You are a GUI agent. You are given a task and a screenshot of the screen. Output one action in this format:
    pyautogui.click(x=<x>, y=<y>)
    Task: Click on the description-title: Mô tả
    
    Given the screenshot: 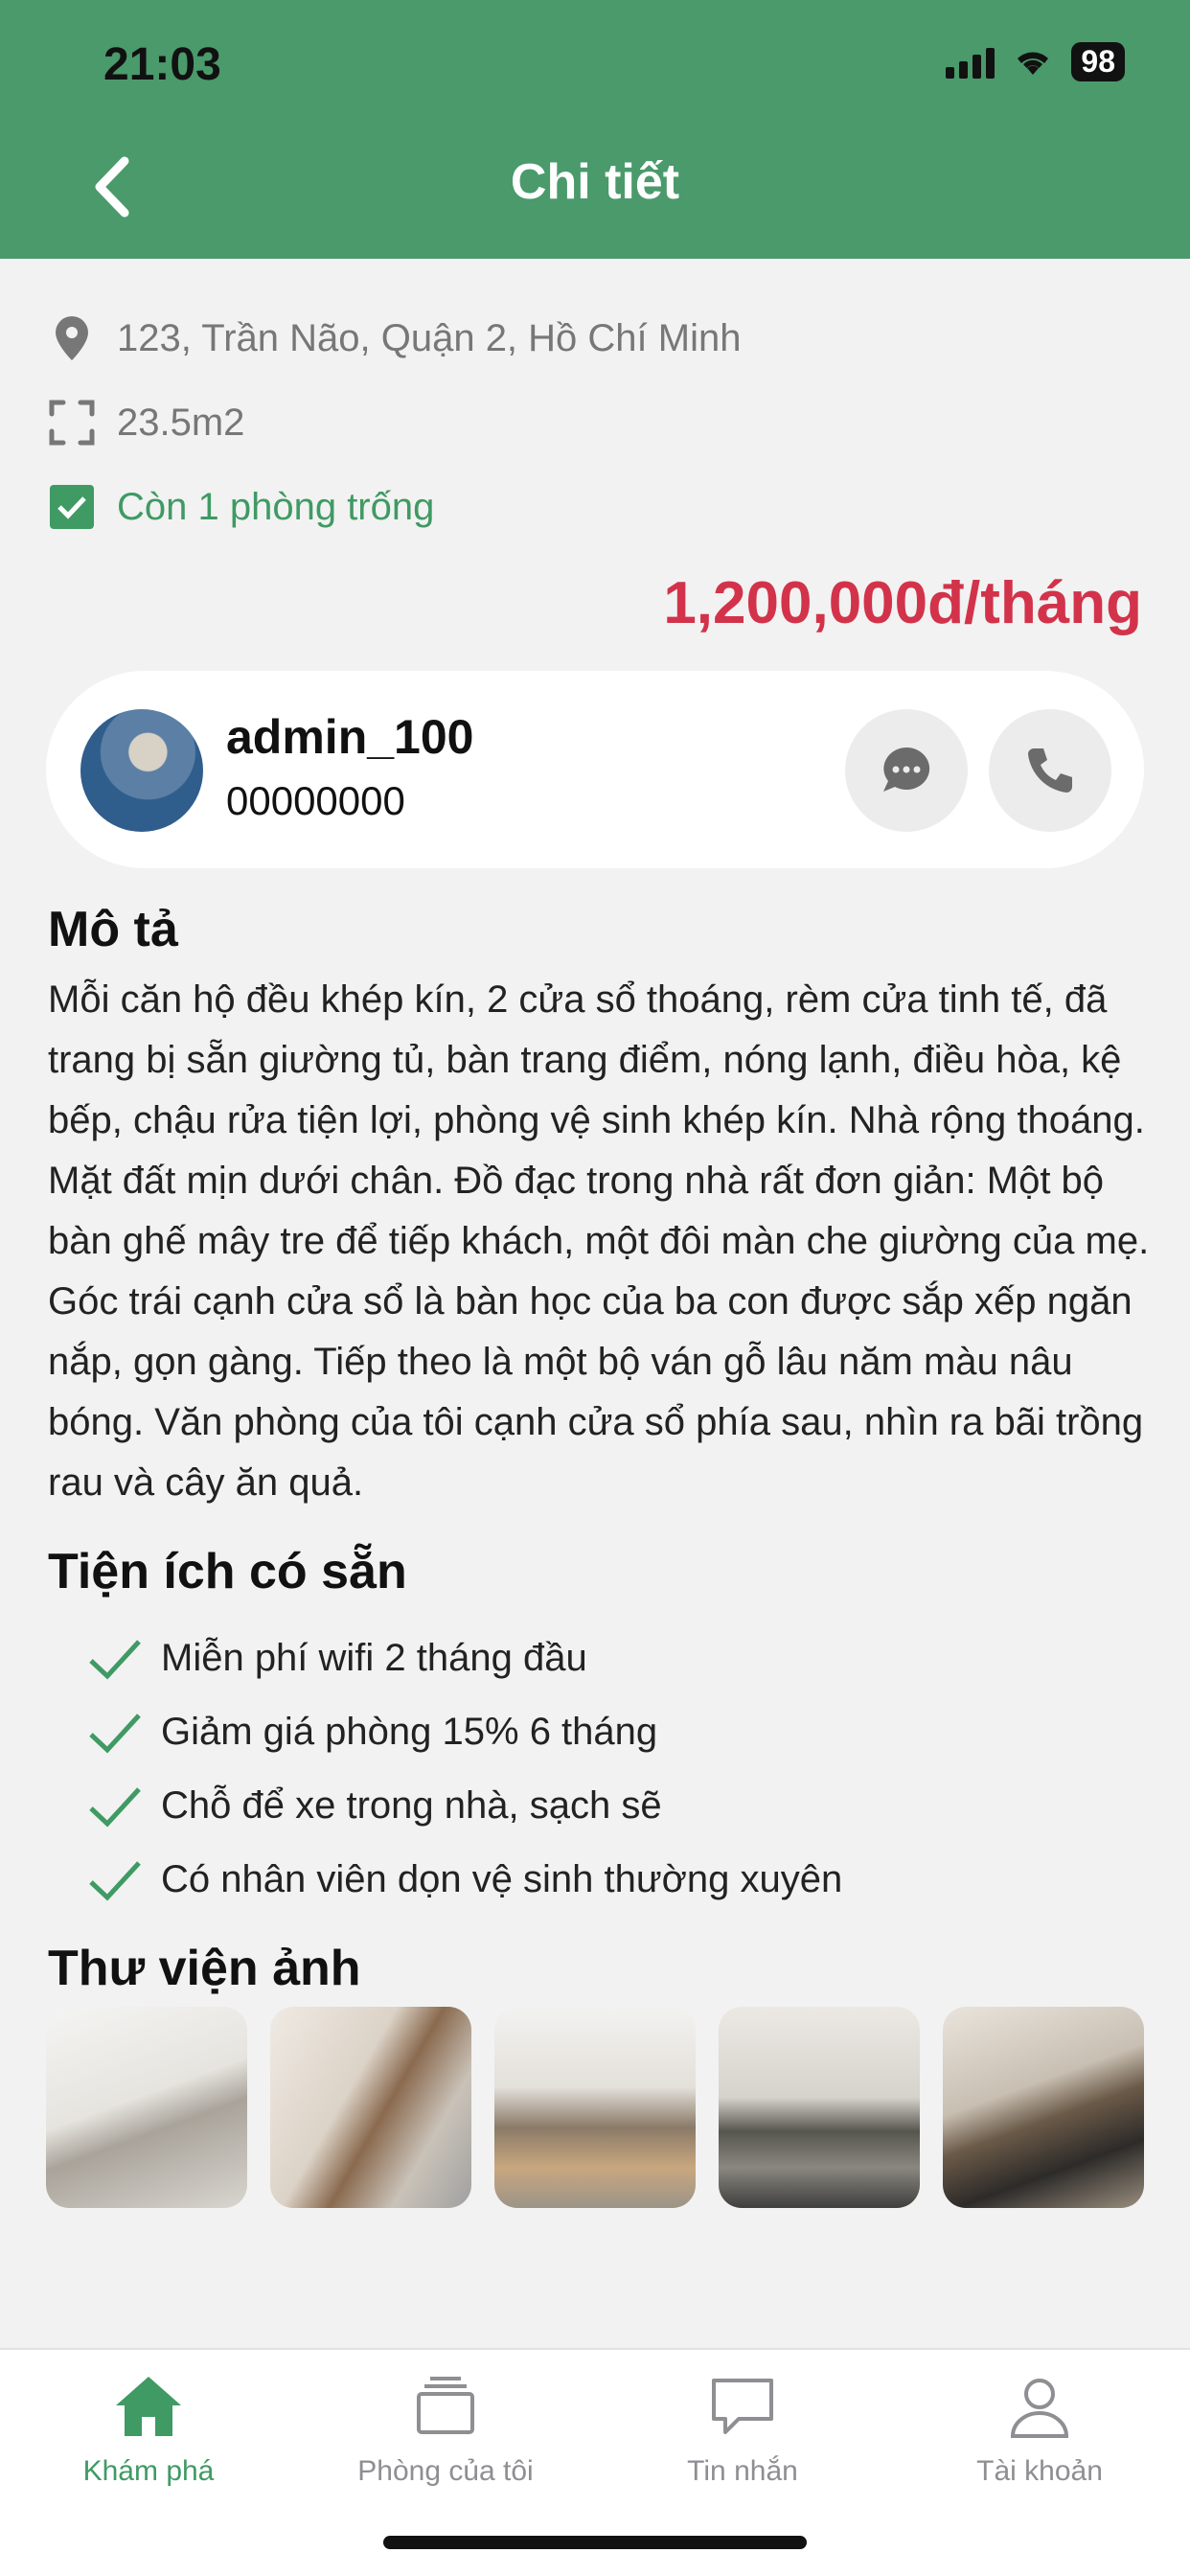 What is the action you would take?
    pyautogui.click(x=113, y=929)
    